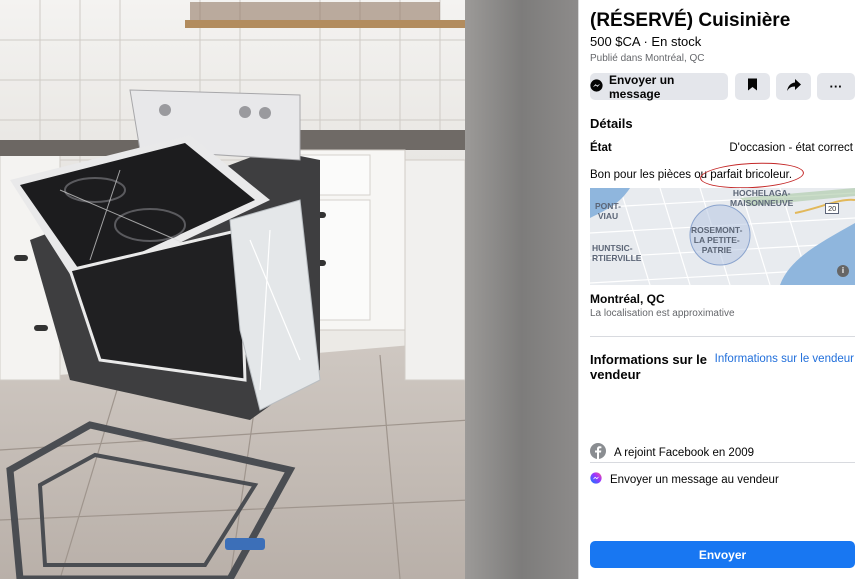  Describe the element at coordinates (627, 299) in the screenshot. I see `location-name: Montréal, QC` at that location.